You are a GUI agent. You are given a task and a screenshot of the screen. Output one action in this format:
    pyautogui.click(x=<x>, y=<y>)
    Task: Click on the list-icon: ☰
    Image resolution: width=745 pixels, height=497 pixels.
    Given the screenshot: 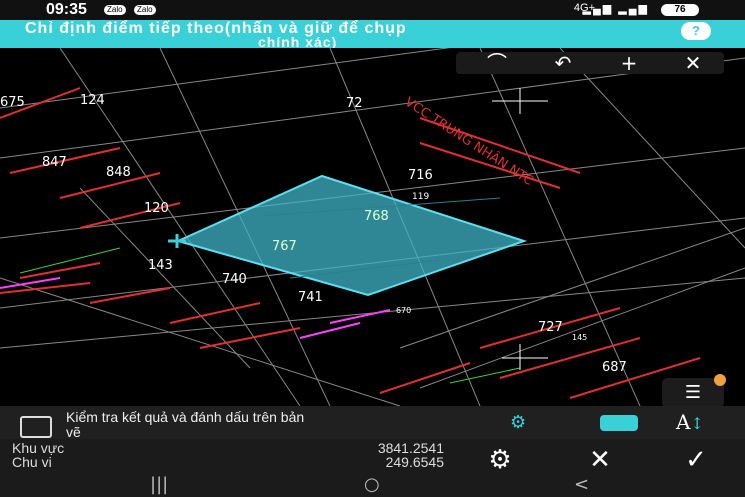 What is the action you would take?
    pyautogui.click(x=693, y=392)
    